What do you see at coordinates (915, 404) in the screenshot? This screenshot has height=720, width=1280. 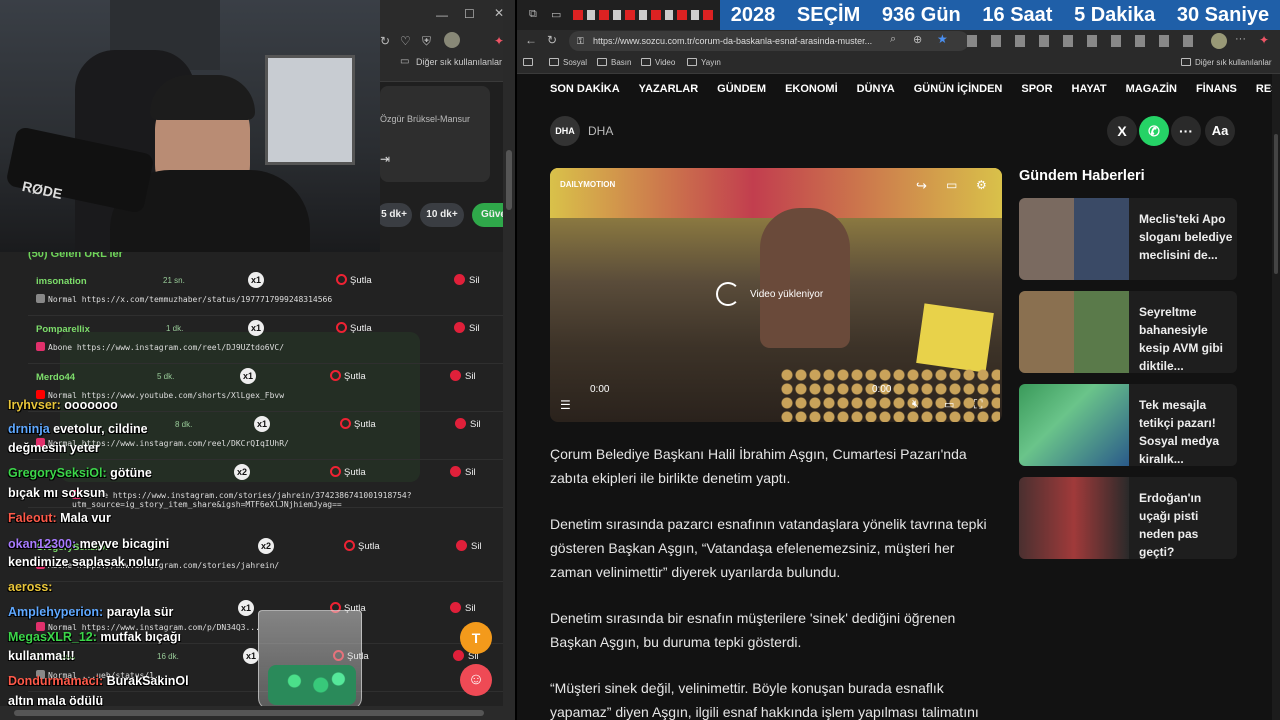 I see `volume-icon: 🔇︎` at bounding box center [915, 404].